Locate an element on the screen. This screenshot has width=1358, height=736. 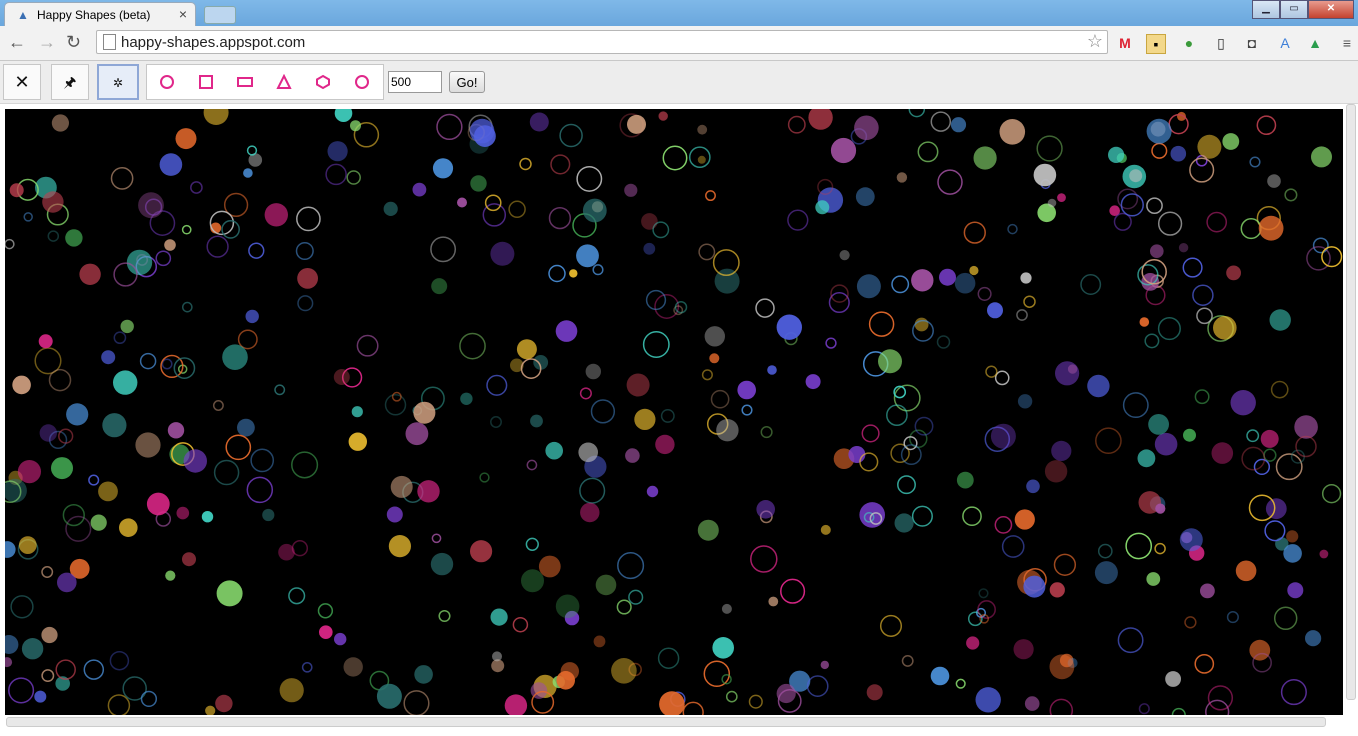
drive-icon: ▲ is located at coordinates (1315, 43).